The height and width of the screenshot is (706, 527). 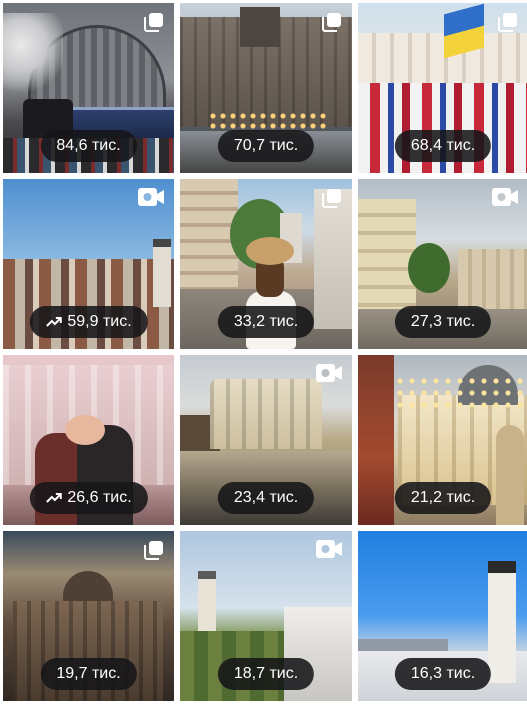 I want to click on grid-tile-2: 70,7 тис., so click(x=266, y=88).